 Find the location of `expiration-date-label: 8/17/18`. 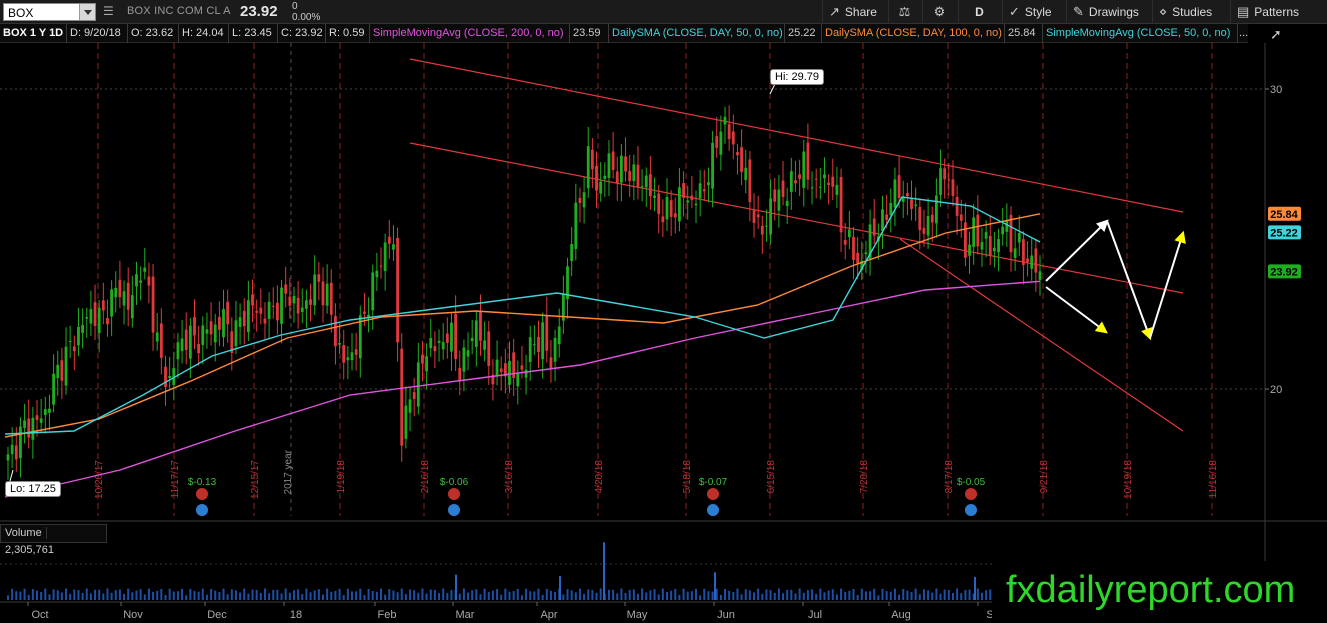

expiration-date-label: 8/17/18 is located at coordinates (949, 477).